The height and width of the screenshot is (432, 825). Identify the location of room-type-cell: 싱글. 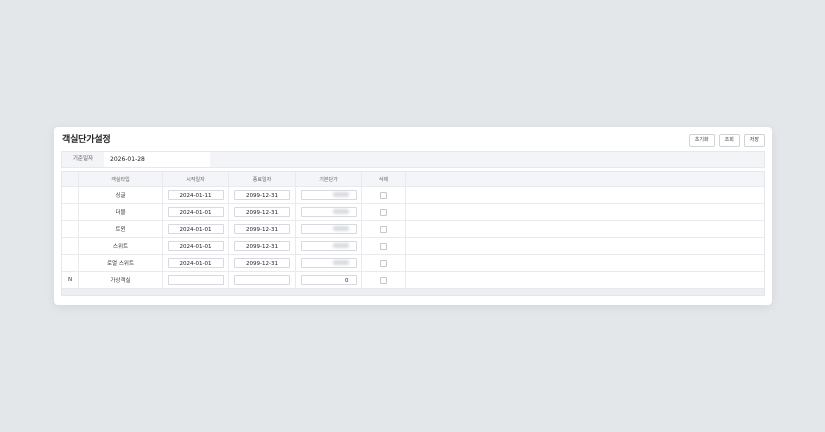
(121, 195).